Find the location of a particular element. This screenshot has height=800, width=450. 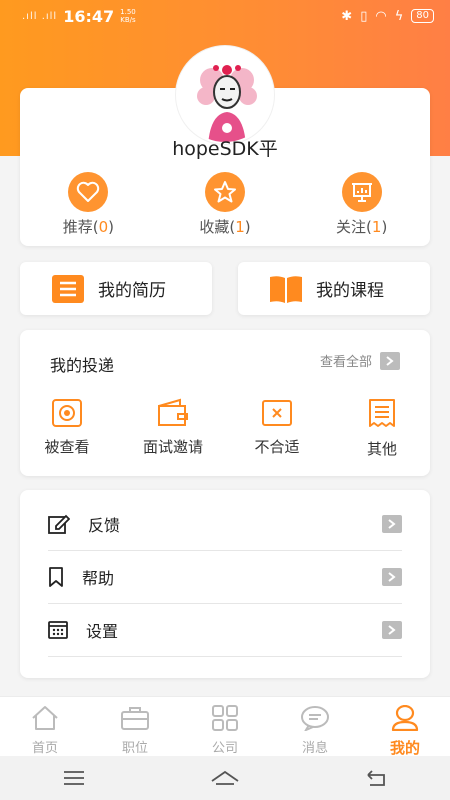

vibrate-icon: ▯ is located at coordinates (364, 16).